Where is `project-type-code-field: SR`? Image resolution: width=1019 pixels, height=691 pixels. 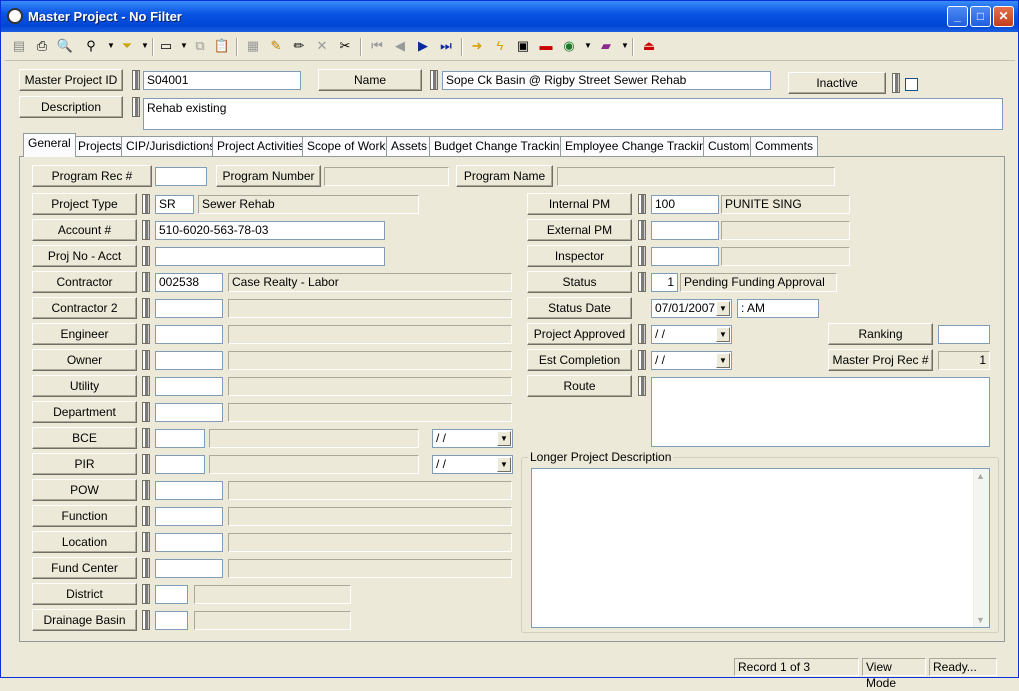
project-type-code-field: SR is located at coordinates (174, 204).